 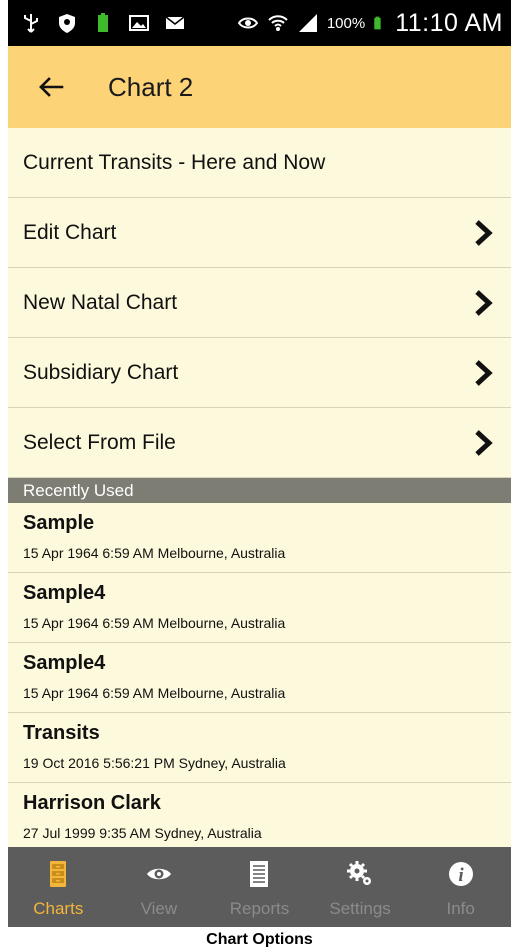 What do you see at coordinates (101, 372) in the screenshot?
I see `menu-item-label: Subsidiary Chart` at bounding box center [101, 372].